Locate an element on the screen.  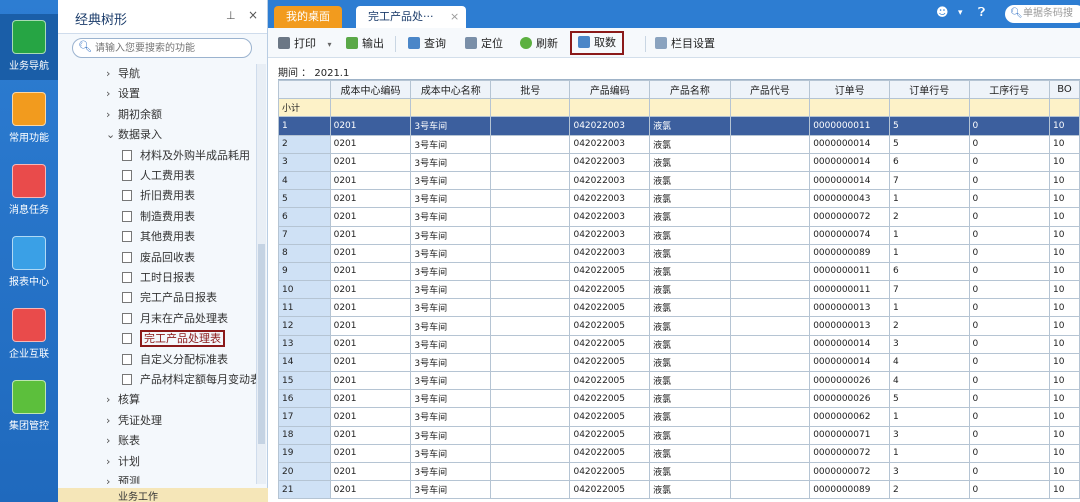
tree-item: 人工费用表 is located at coordinates (158, 176).